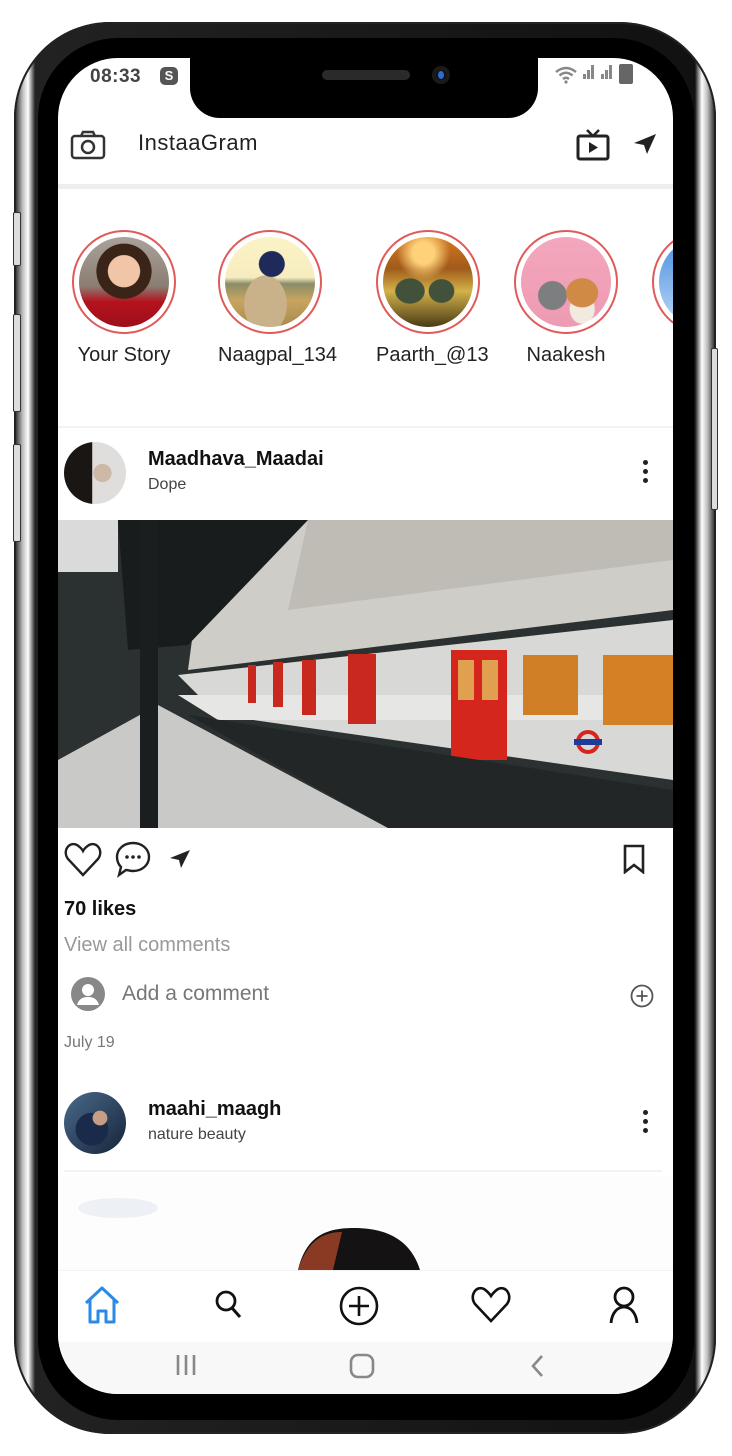 This screenshot has height=1456, width=732. I want to click on story-label: Paarth_@13, so click(432, 355).